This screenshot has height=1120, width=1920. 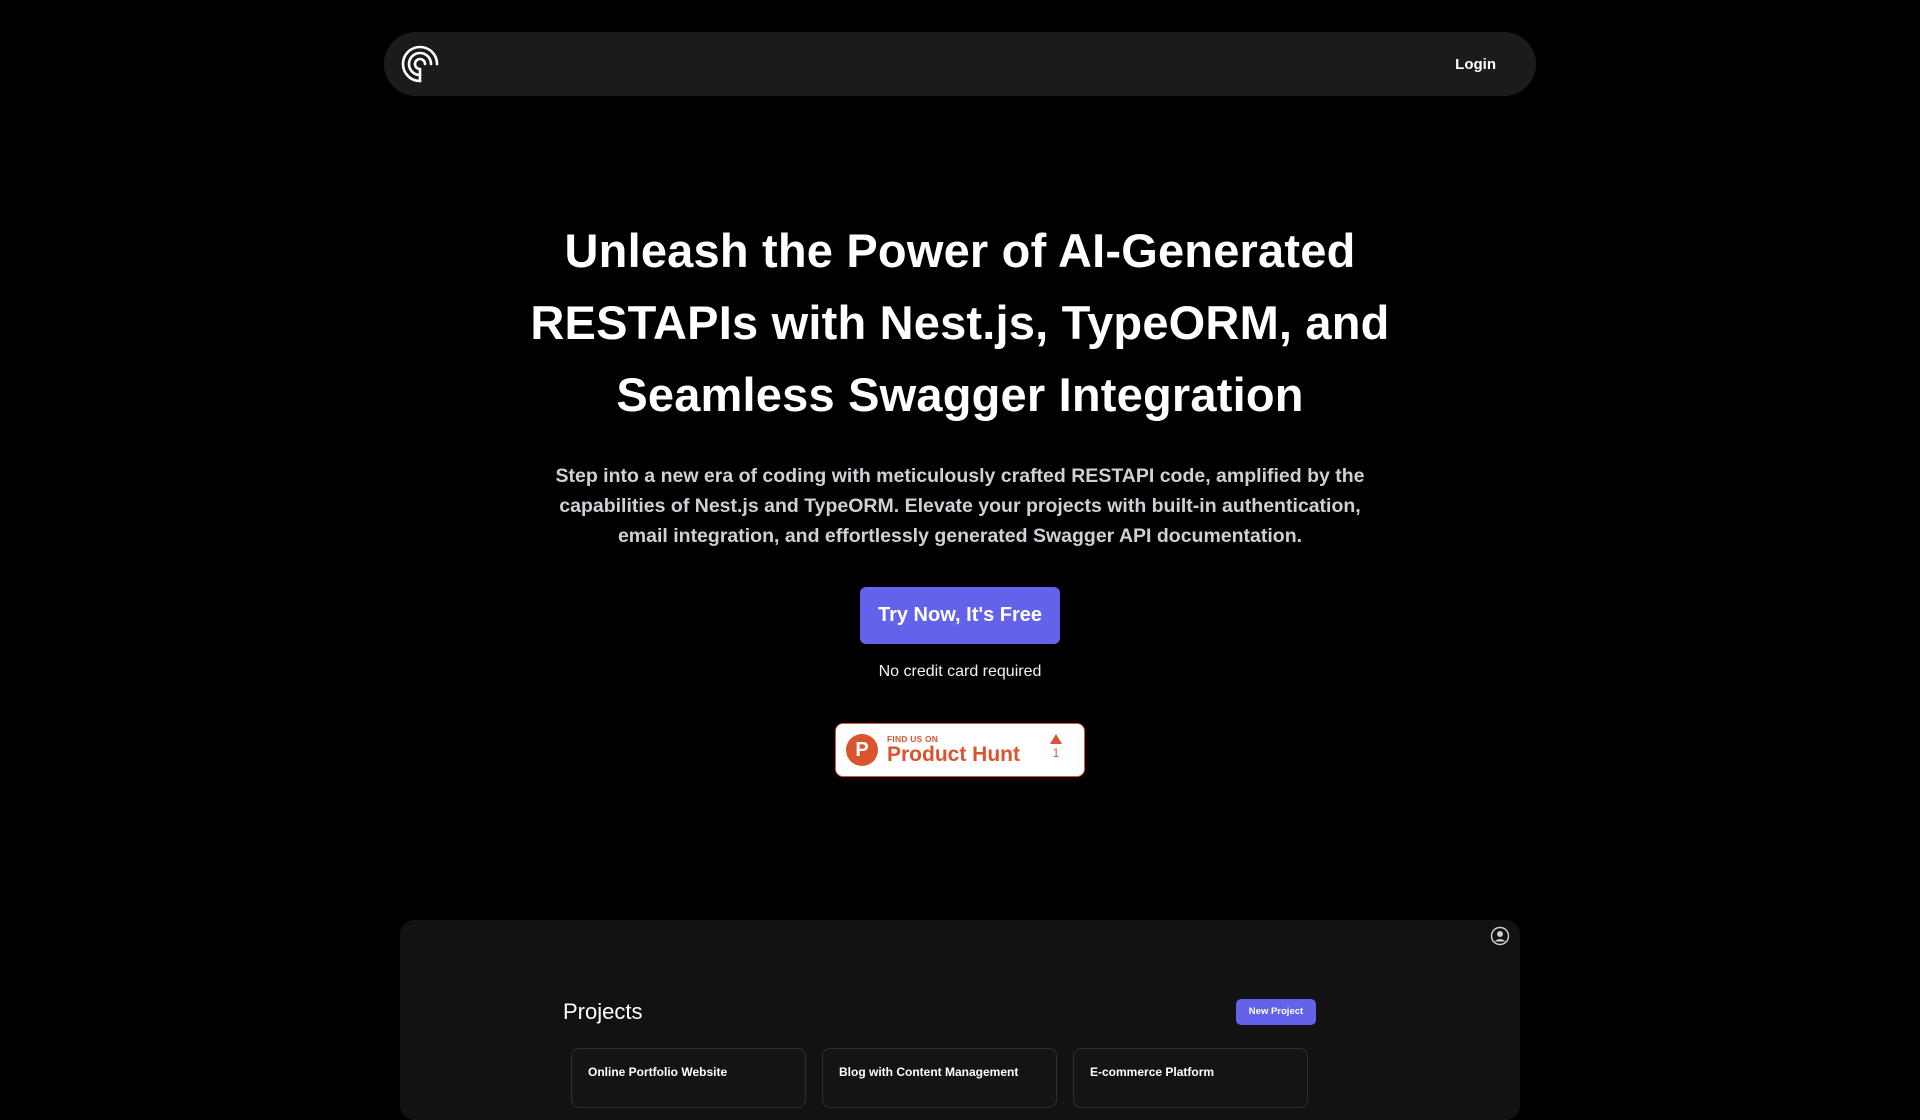 What do you see at coordinates (953, 754) in the screenshot?
I see `product-hunt-name: Product Hunt` at bounding box center [953, 754].